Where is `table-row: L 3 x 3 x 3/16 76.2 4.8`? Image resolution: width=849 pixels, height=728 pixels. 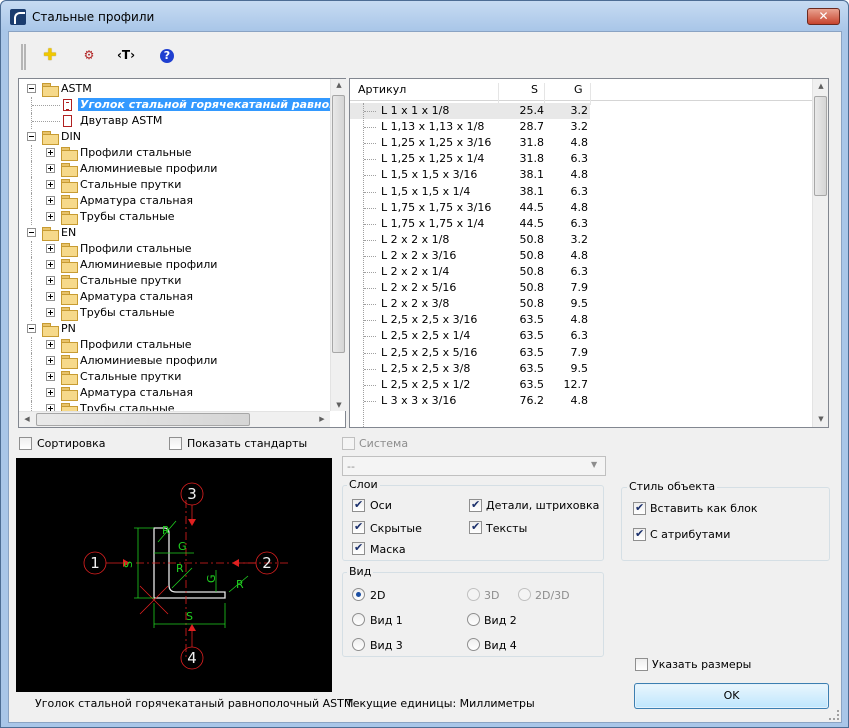 table-row: L 3 x 3 x 3/16 76.2 4.8 is located at coordinates (470, 401).